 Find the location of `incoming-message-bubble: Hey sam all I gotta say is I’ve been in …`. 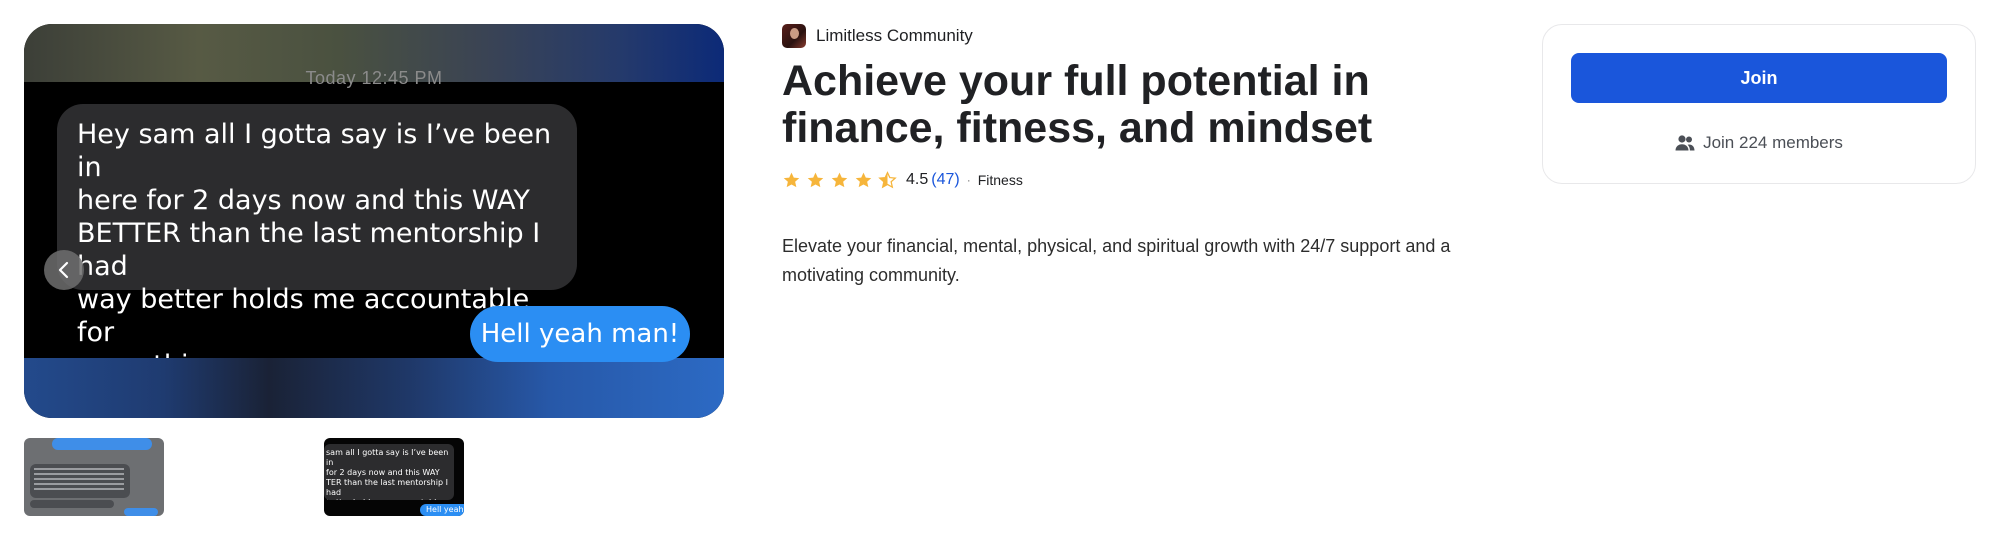

incoming-message-bubble: Hey sam all I gotta say is I’ve been in … is located at coordinates (317, 242).